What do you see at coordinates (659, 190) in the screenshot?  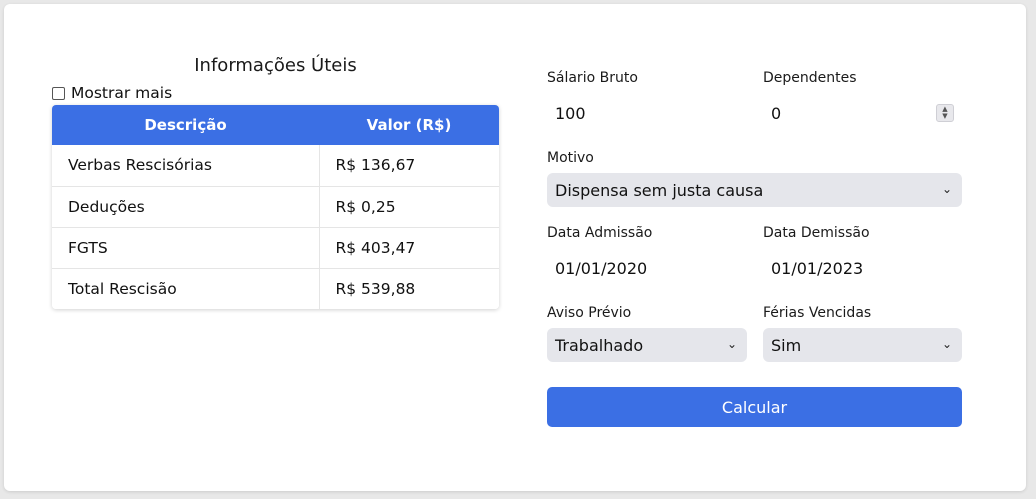 I see `motivo-select-value: Dispensa sem justa causa` at bounding box center [659, 190].